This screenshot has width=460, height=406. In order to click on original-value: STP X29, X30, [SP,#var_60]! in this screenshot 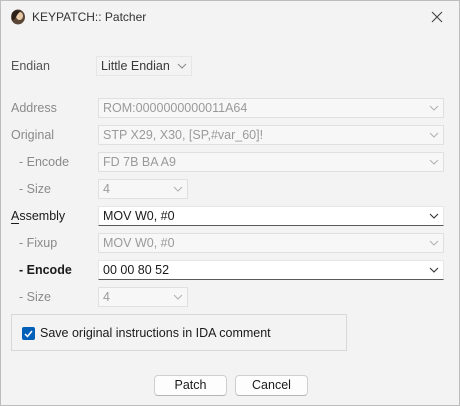, I will do `click(183, 135)`.